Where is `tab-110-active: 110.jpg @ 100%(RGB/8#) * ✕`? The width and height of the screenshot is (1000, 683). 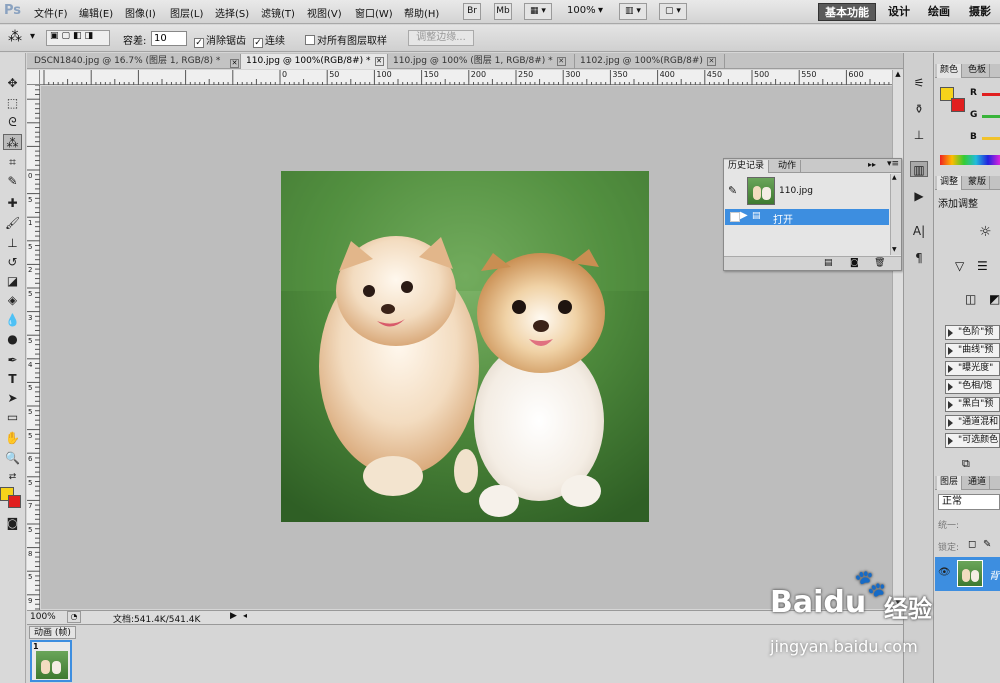
tab-110-active: 110.jpg @ 100%(RGB/8#) * ✕ is located at coordinates (314, 61).